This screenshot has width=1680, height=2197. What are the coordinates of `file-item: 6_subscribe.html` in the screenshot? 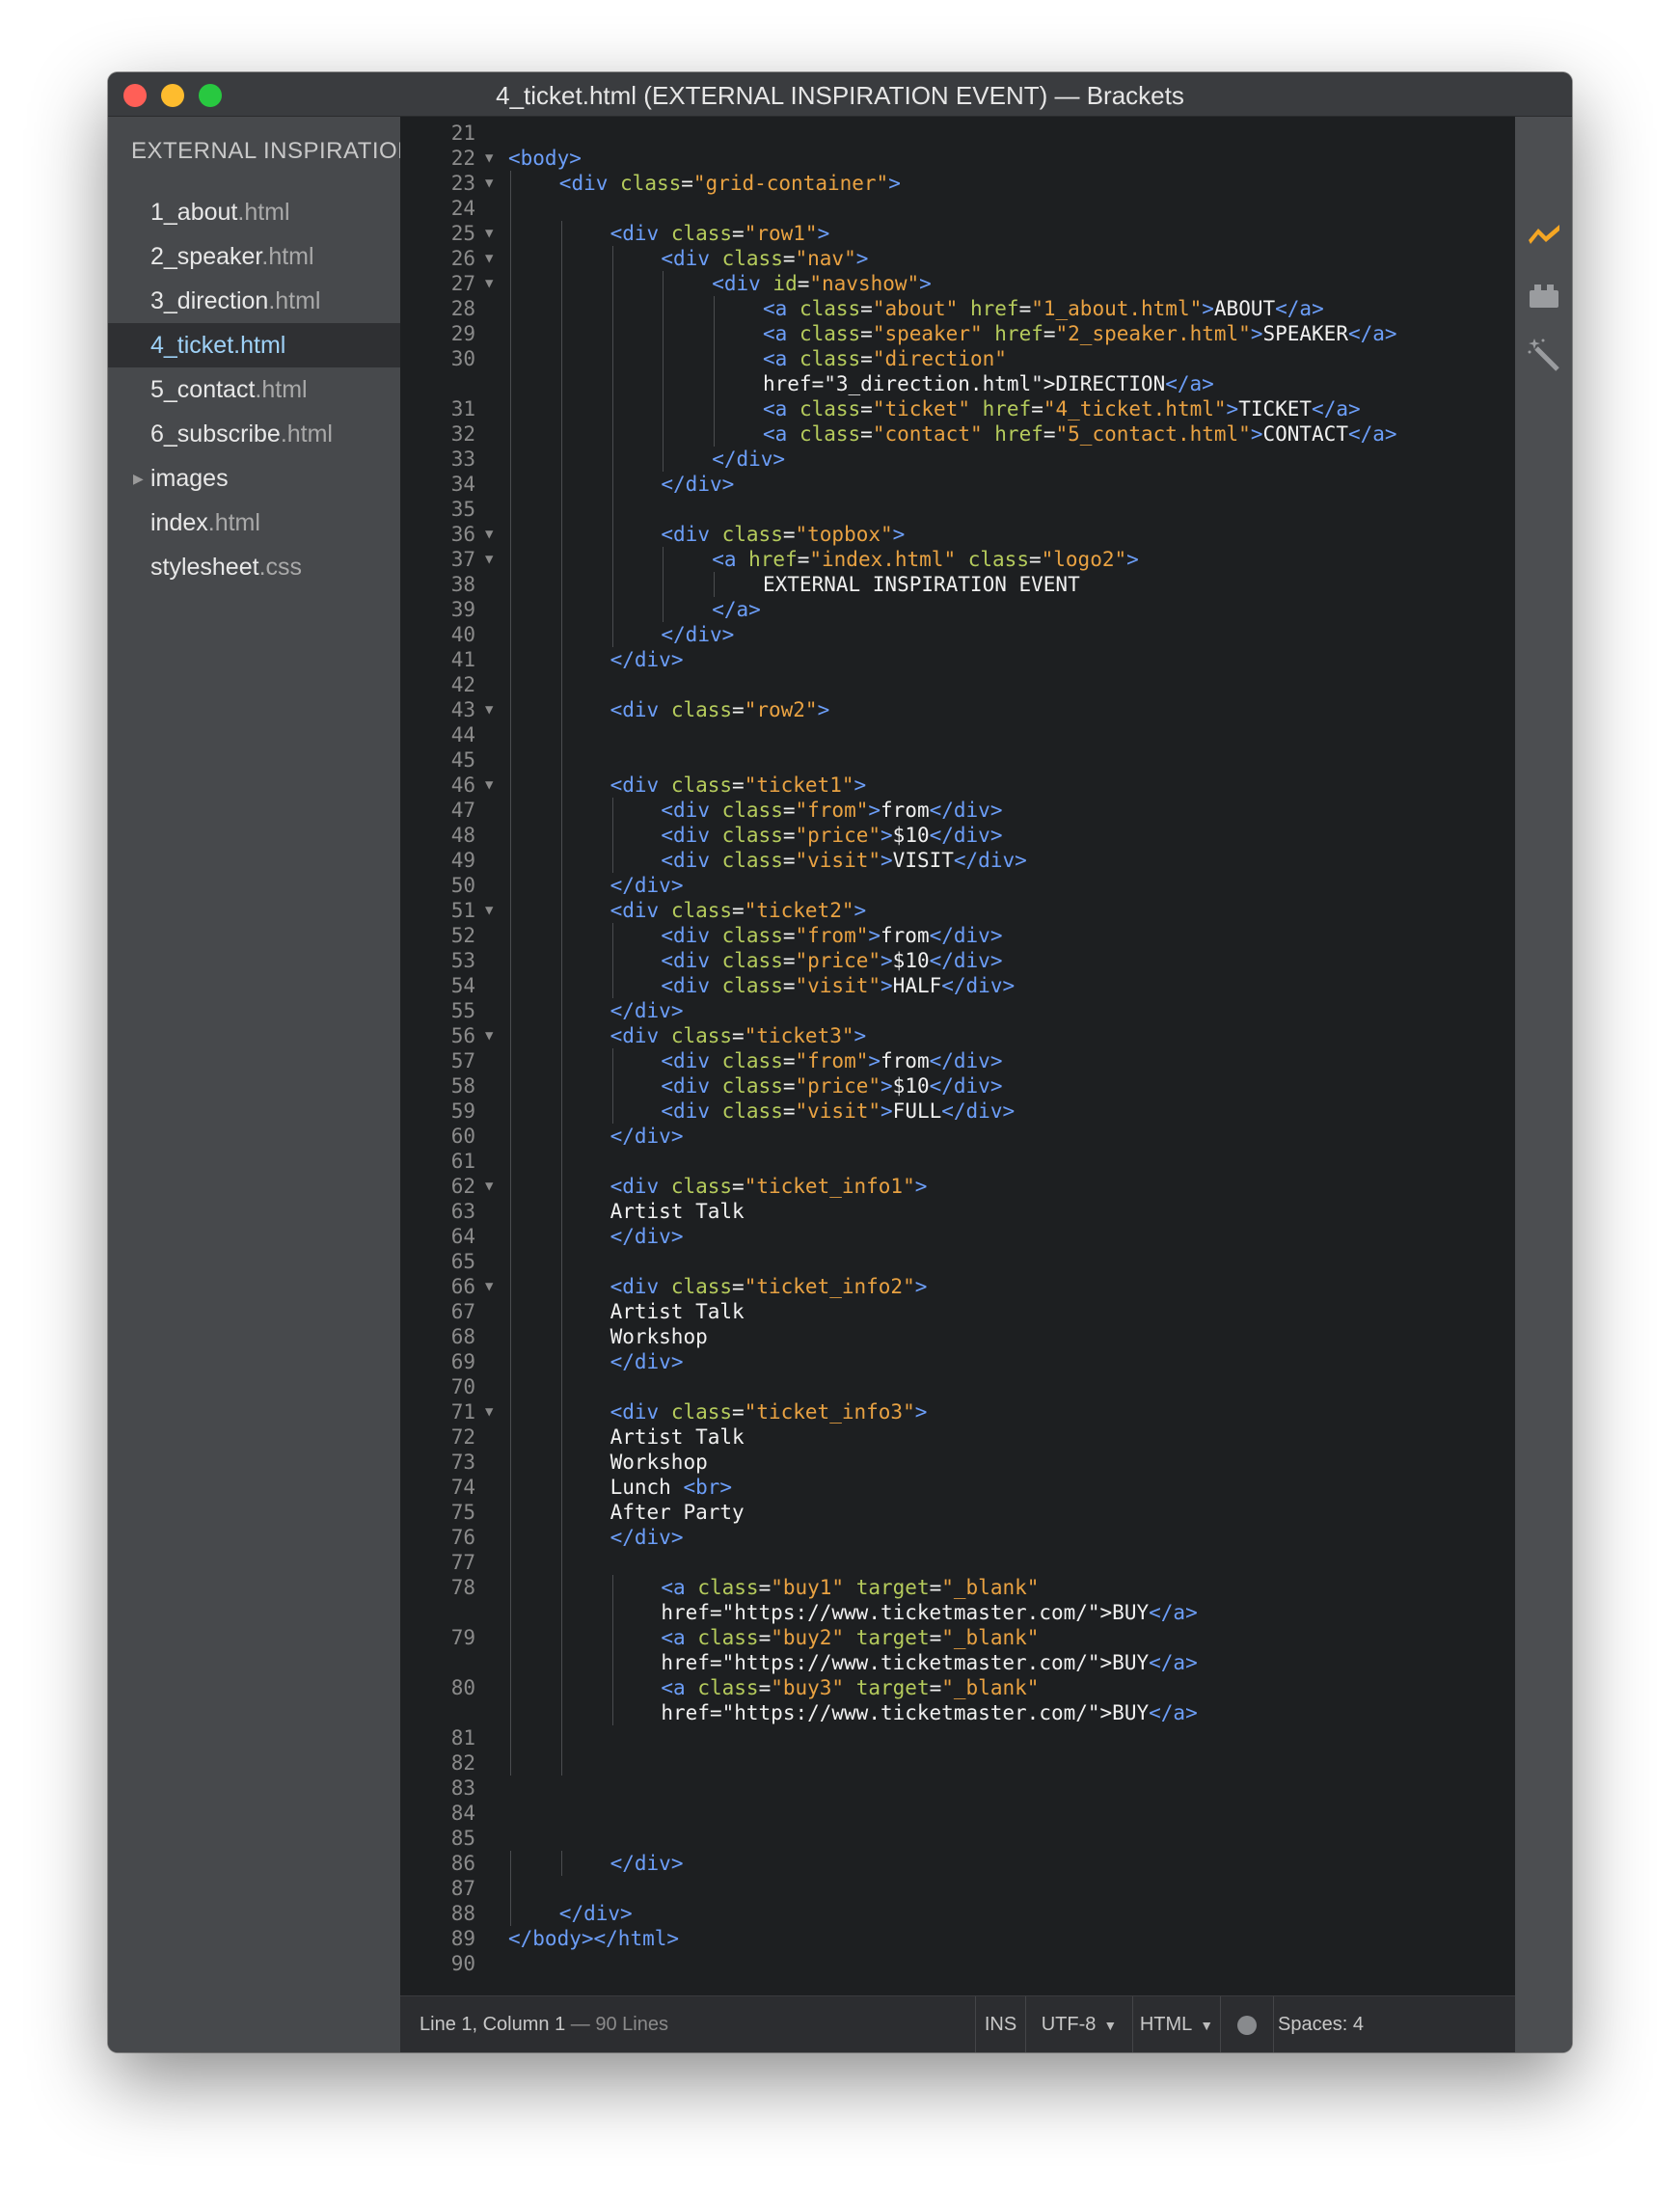 It's located at (254, 434).